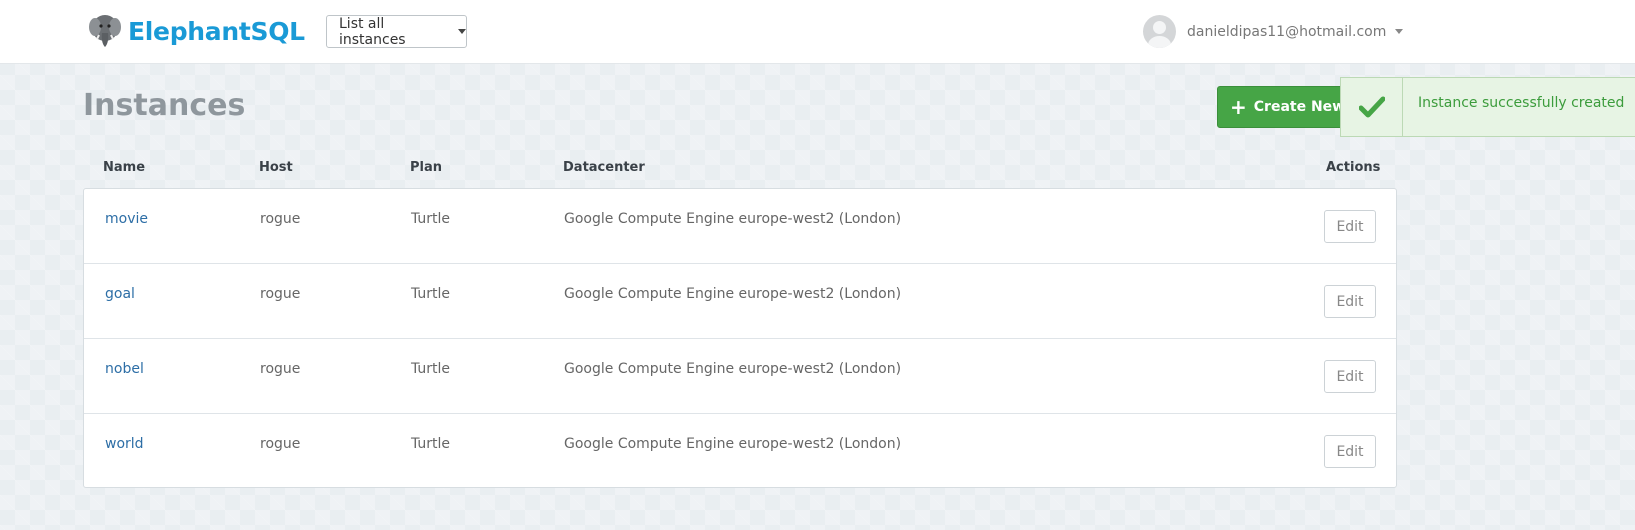 This screenshot has height=530, width=1635. Describe the element at coordinates (426, 167) in the screenshot. I see `column-header-plan: Plan` at that location.